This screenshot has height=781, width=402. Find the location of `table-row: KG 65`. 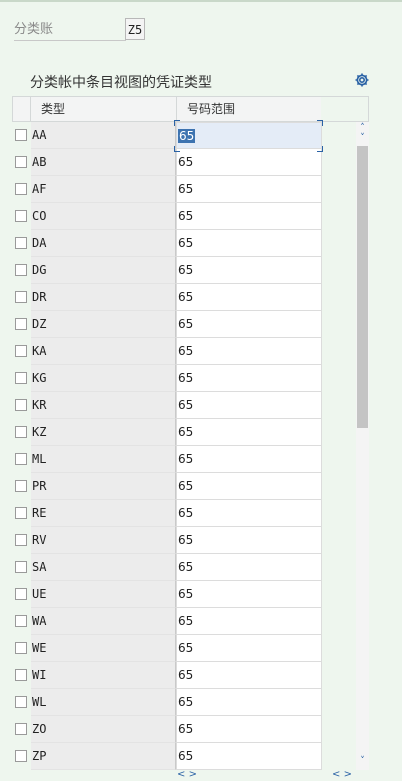

table-row: KG 65 is located at coordinates (184, 378).